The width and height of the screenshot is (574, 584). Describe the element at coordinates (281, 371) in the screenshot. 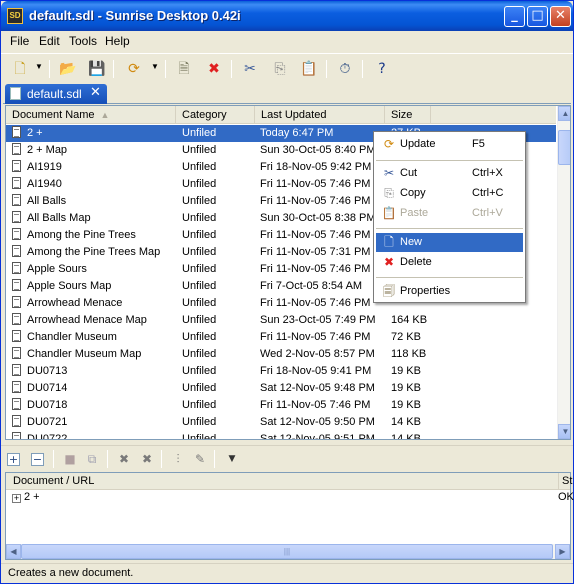

I see `table-row: DU0713 Unfiled Fri 18-Nov-05 9:41 PM 19 KB` at that location.